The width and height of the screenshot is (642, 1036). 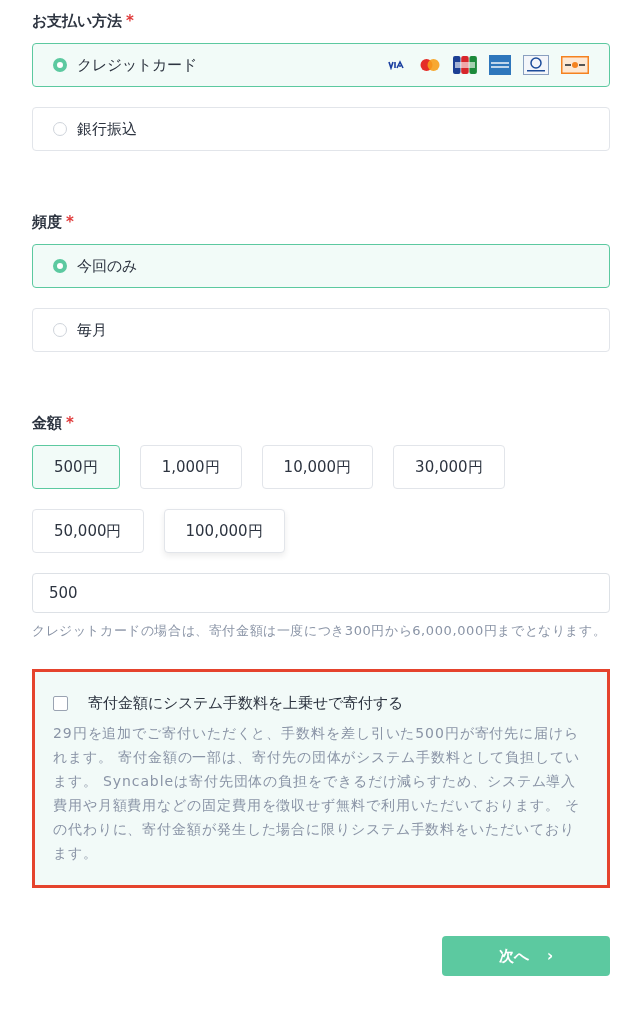 I want to click on help-text: クレジットカードの場合は、寄付金額は一度につき300円から6,000,000円までとなります。, so click(x=320, y=631).